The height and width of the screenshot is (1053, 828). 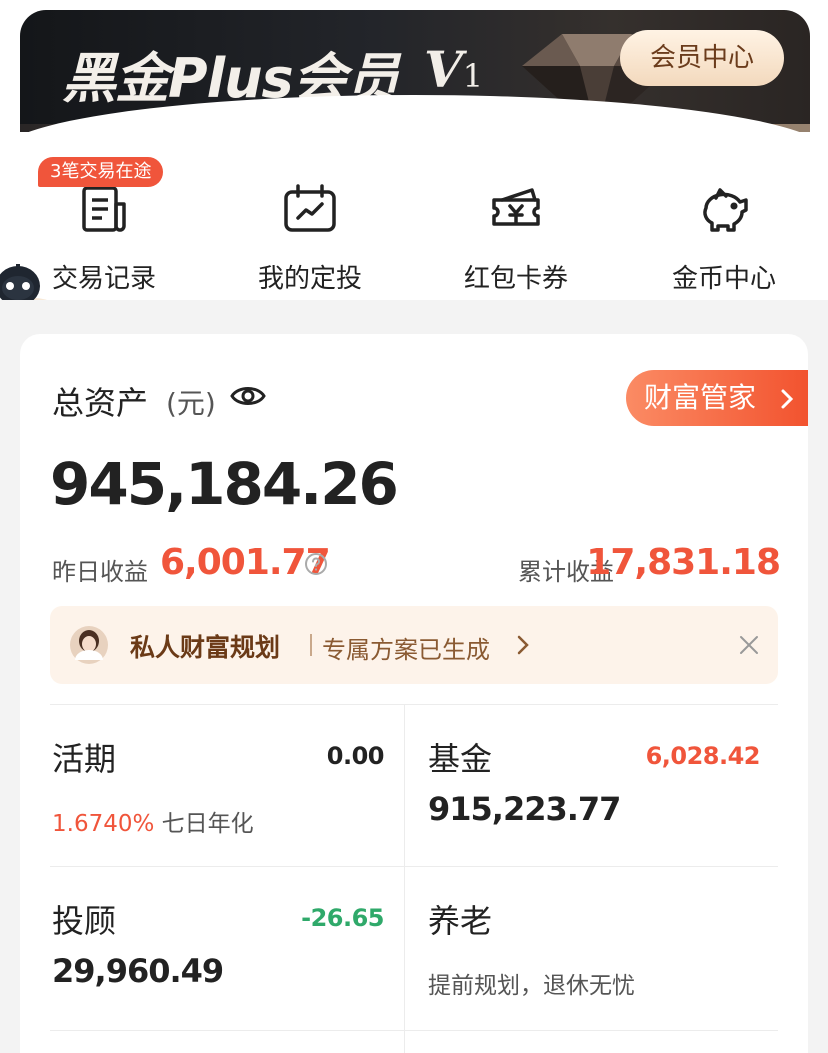 What do you see at coordinates (100, 403) in the screenshot?
I see `total-assets-title: 总资产` at bounding box center [100, 403].